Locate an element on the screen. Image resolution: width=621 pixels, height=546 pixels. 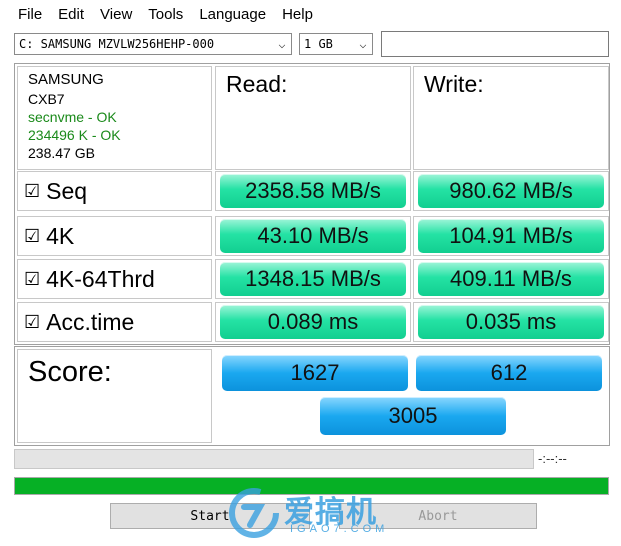
seq-read-cell: 2358.58 MB/s is located at coordinates (313, 191).